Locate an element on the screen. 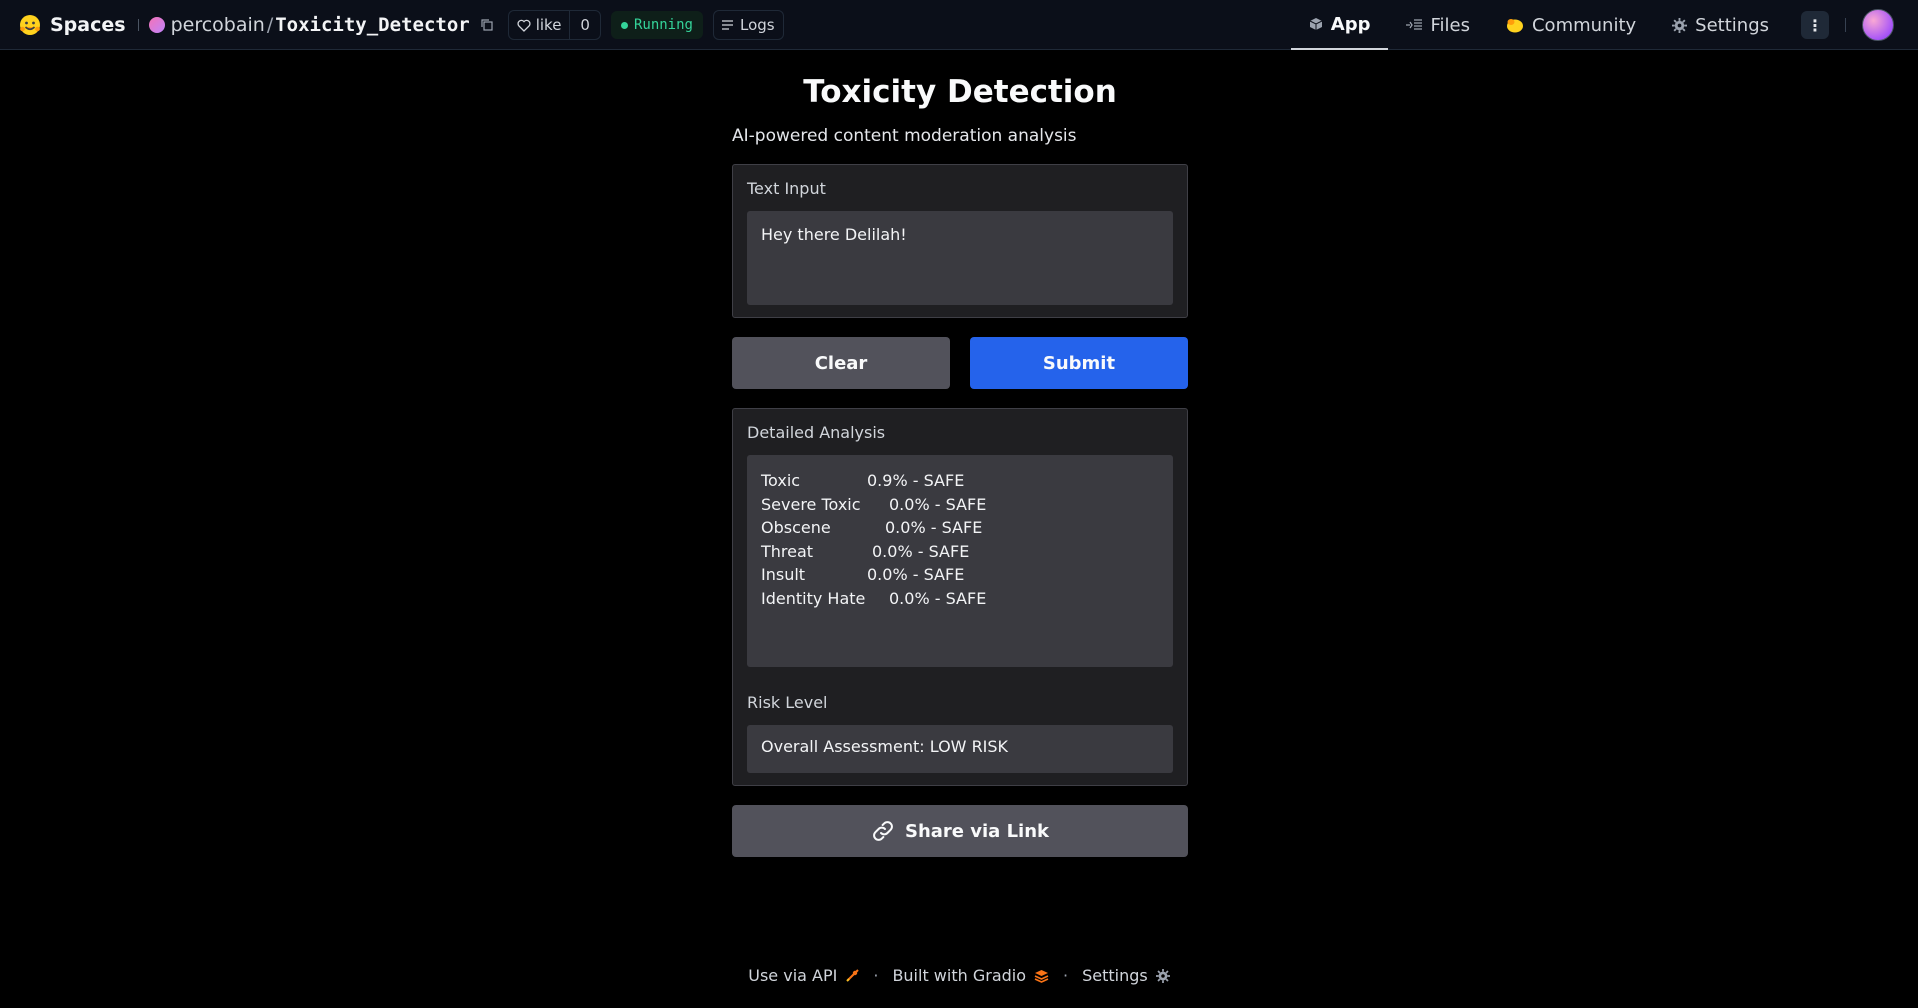 This screenshot has width=1918, height=1008. header-right: App Files Community Settings ⋮ is located at coordinates (1604, 25).